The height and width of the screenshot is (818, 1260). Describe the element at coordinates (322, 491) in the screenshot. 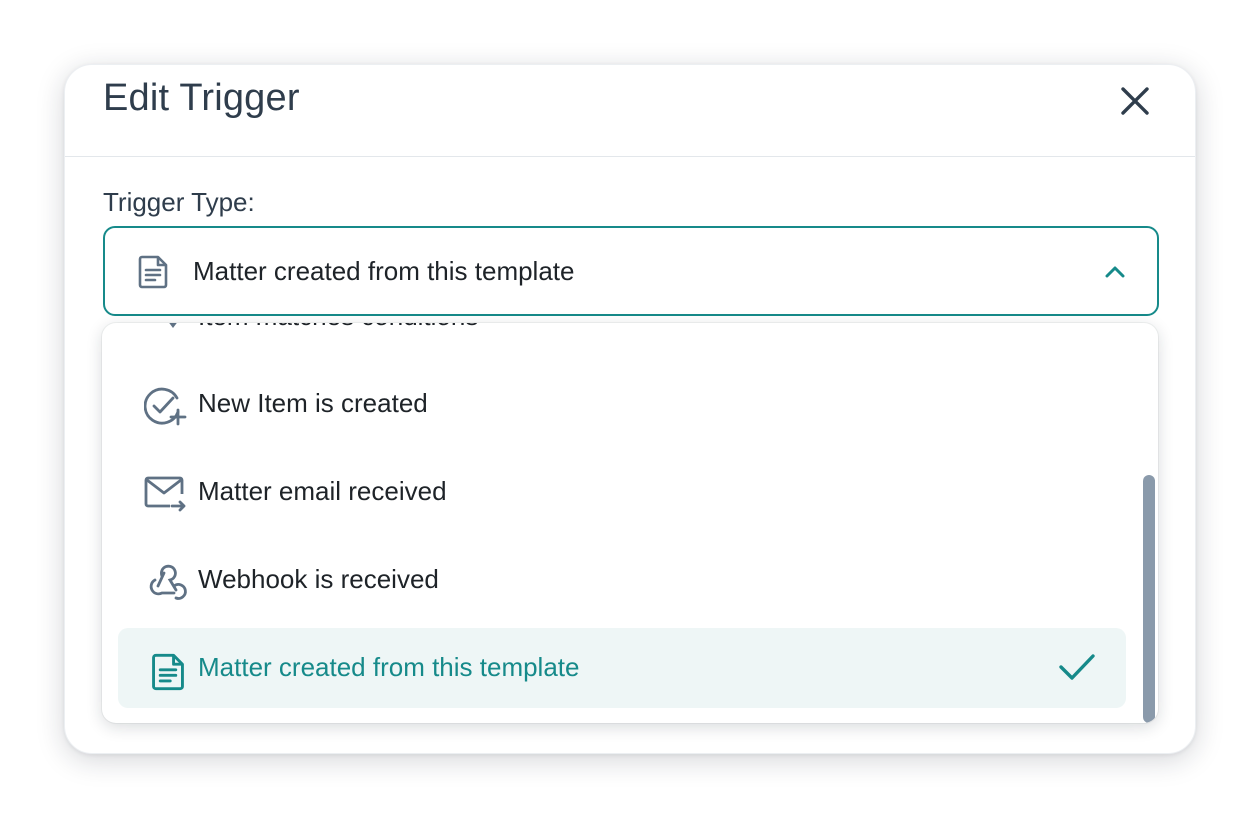

I see `option-label: Matter email received` at that location.